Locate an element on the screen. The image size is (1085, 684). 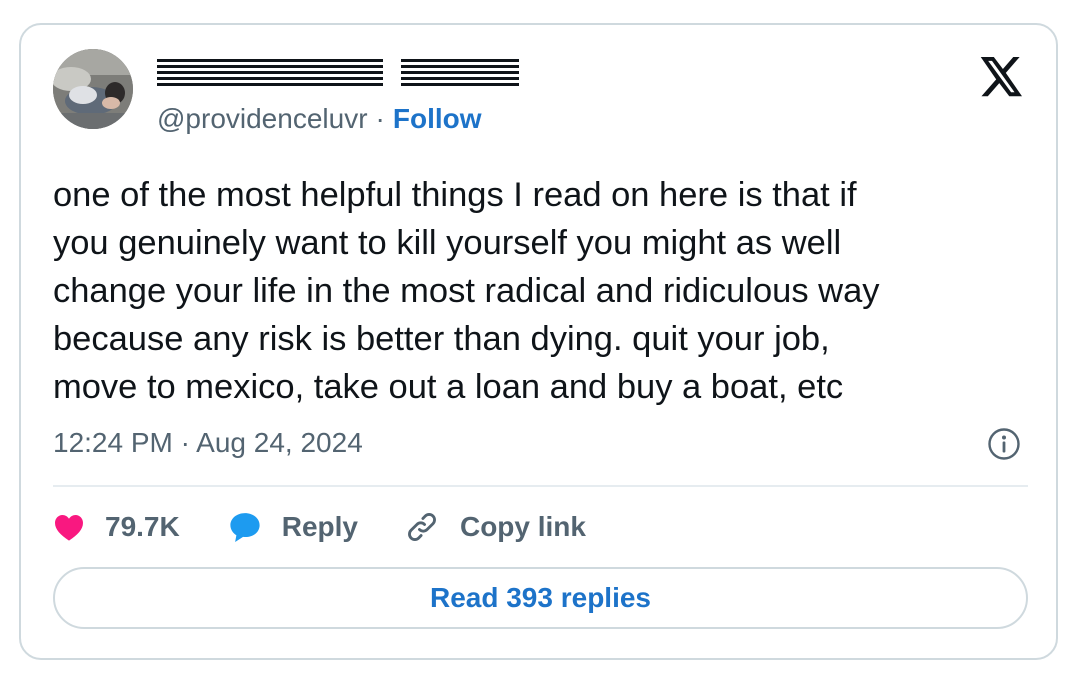
link-icon is located at coordinates (422, 527).